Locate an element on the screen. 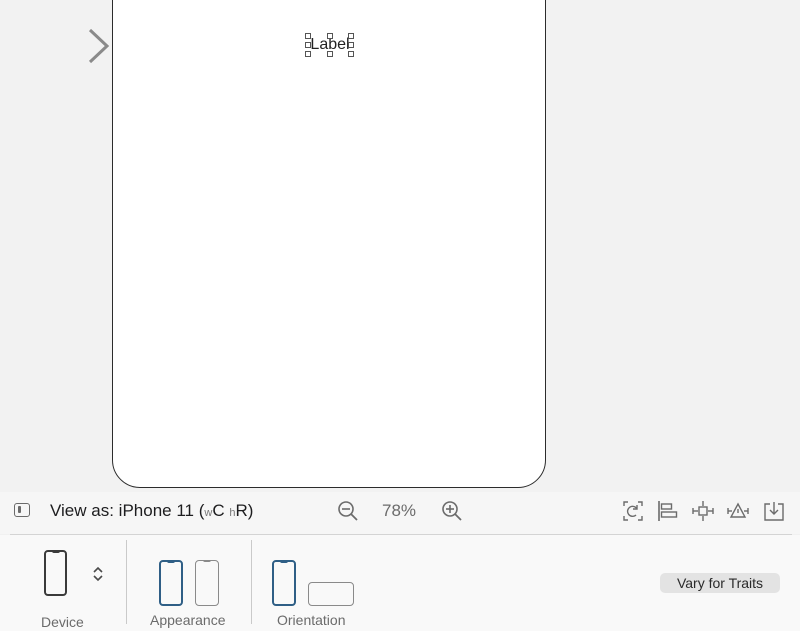 The image size is (800, 631). appearance-light-option-icon is located at coordinates (171, 583).